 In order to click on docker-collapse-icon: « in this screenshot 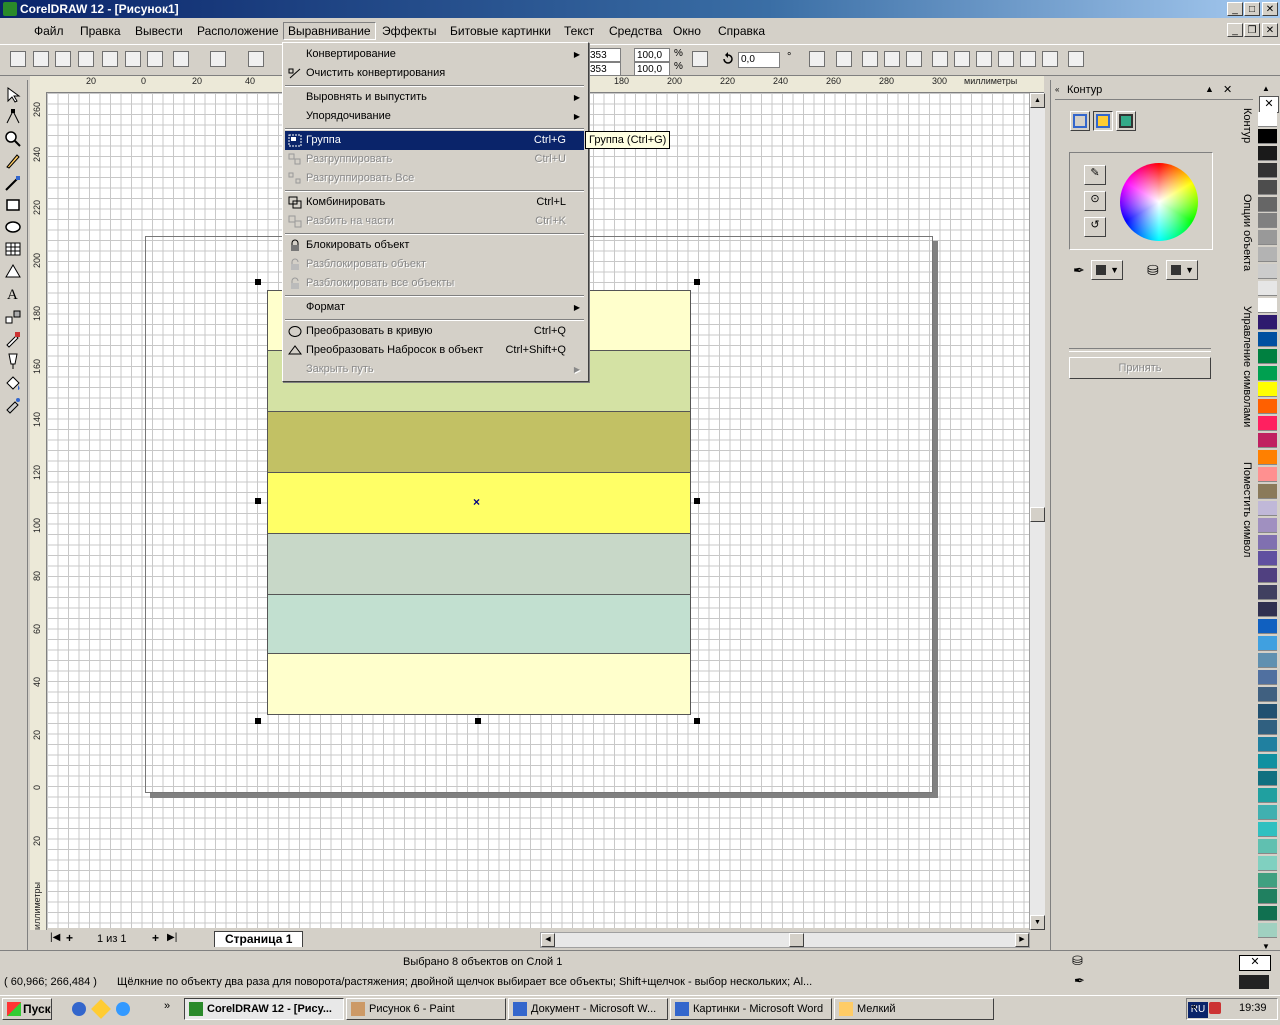, I will do `click(1057, 89)`.